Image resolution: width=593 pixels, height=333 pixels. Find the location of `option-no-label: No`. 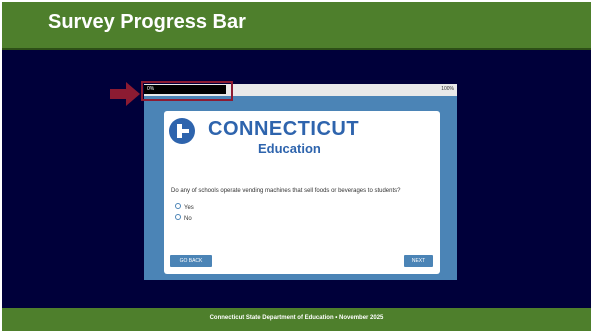

option-no-label: No is located at coordinates (188, 219).